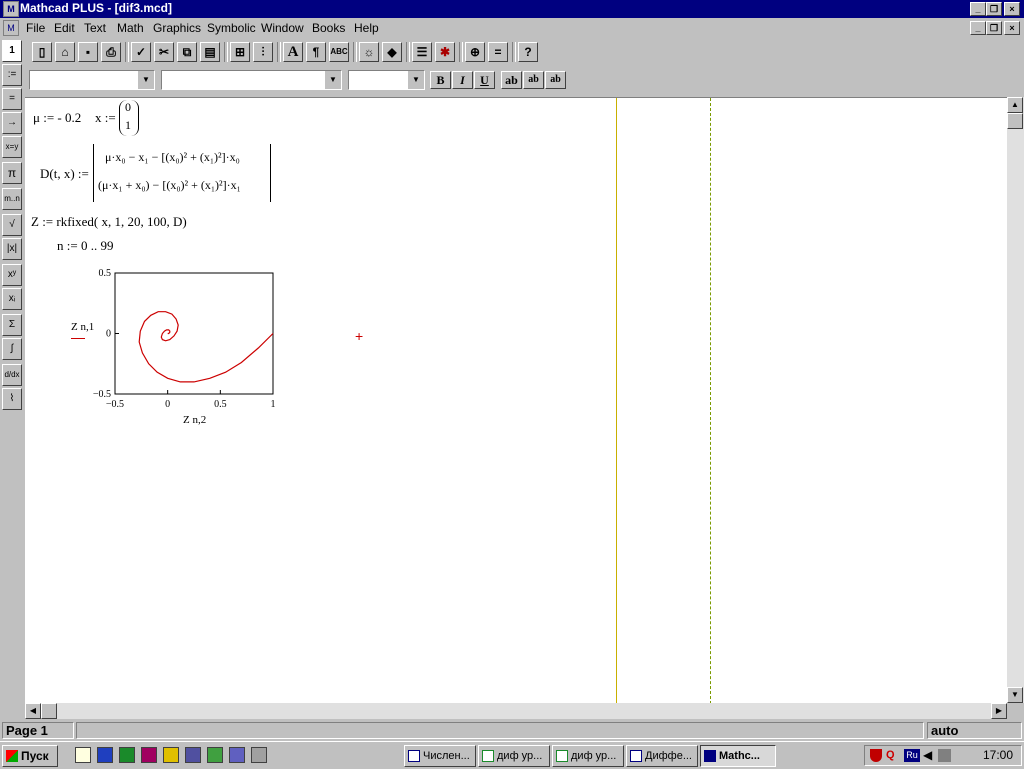 This screenshot has width=1024, height=769. What do you see at coordinates (105, 118) in the screenshot?
I see `x-definition: x :=` at bounding box center [105, 118].